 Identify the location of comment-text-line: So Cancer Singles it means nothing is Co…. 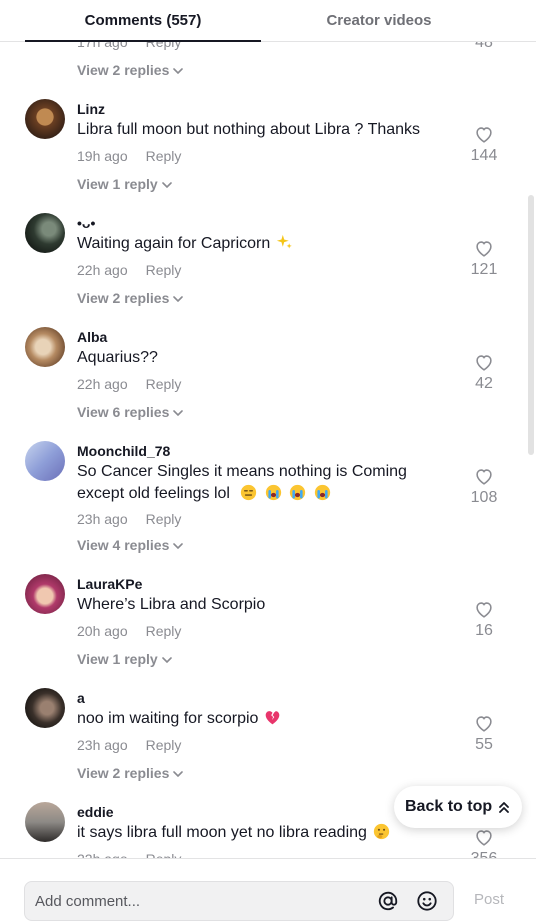
(242, 471).